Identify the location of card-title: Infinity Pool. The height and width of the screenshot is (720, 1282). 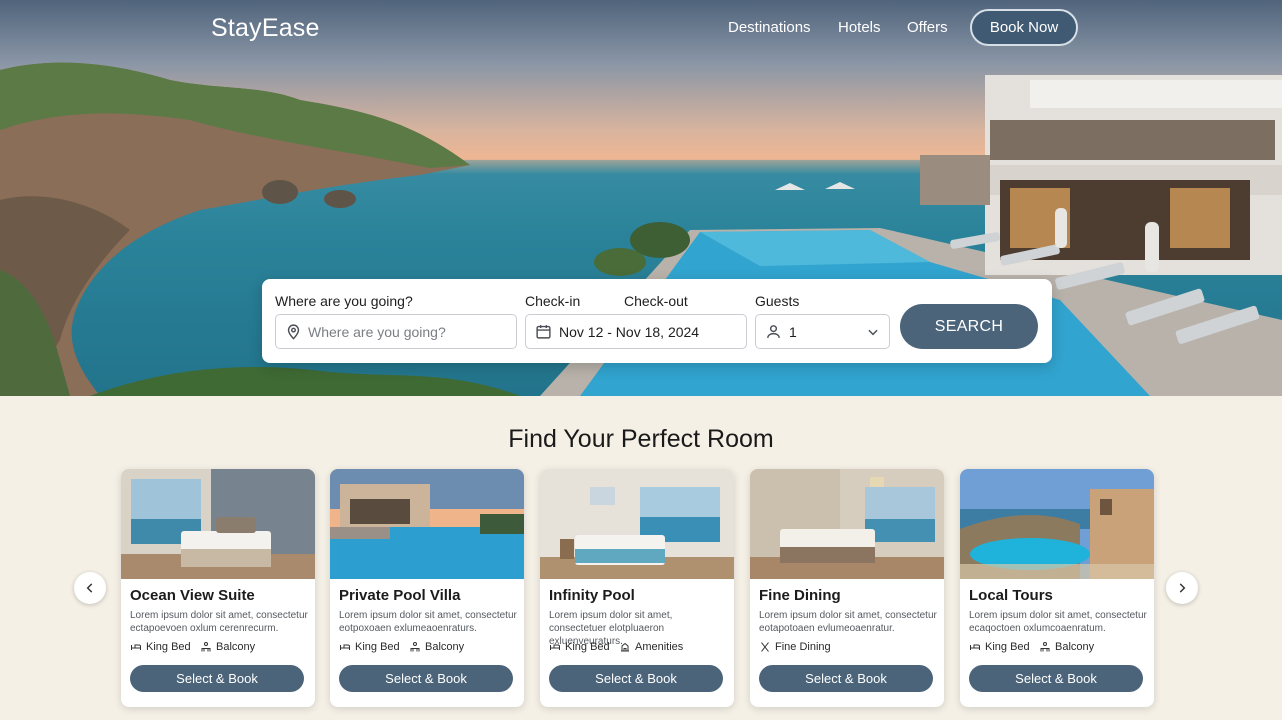
(592, 595).